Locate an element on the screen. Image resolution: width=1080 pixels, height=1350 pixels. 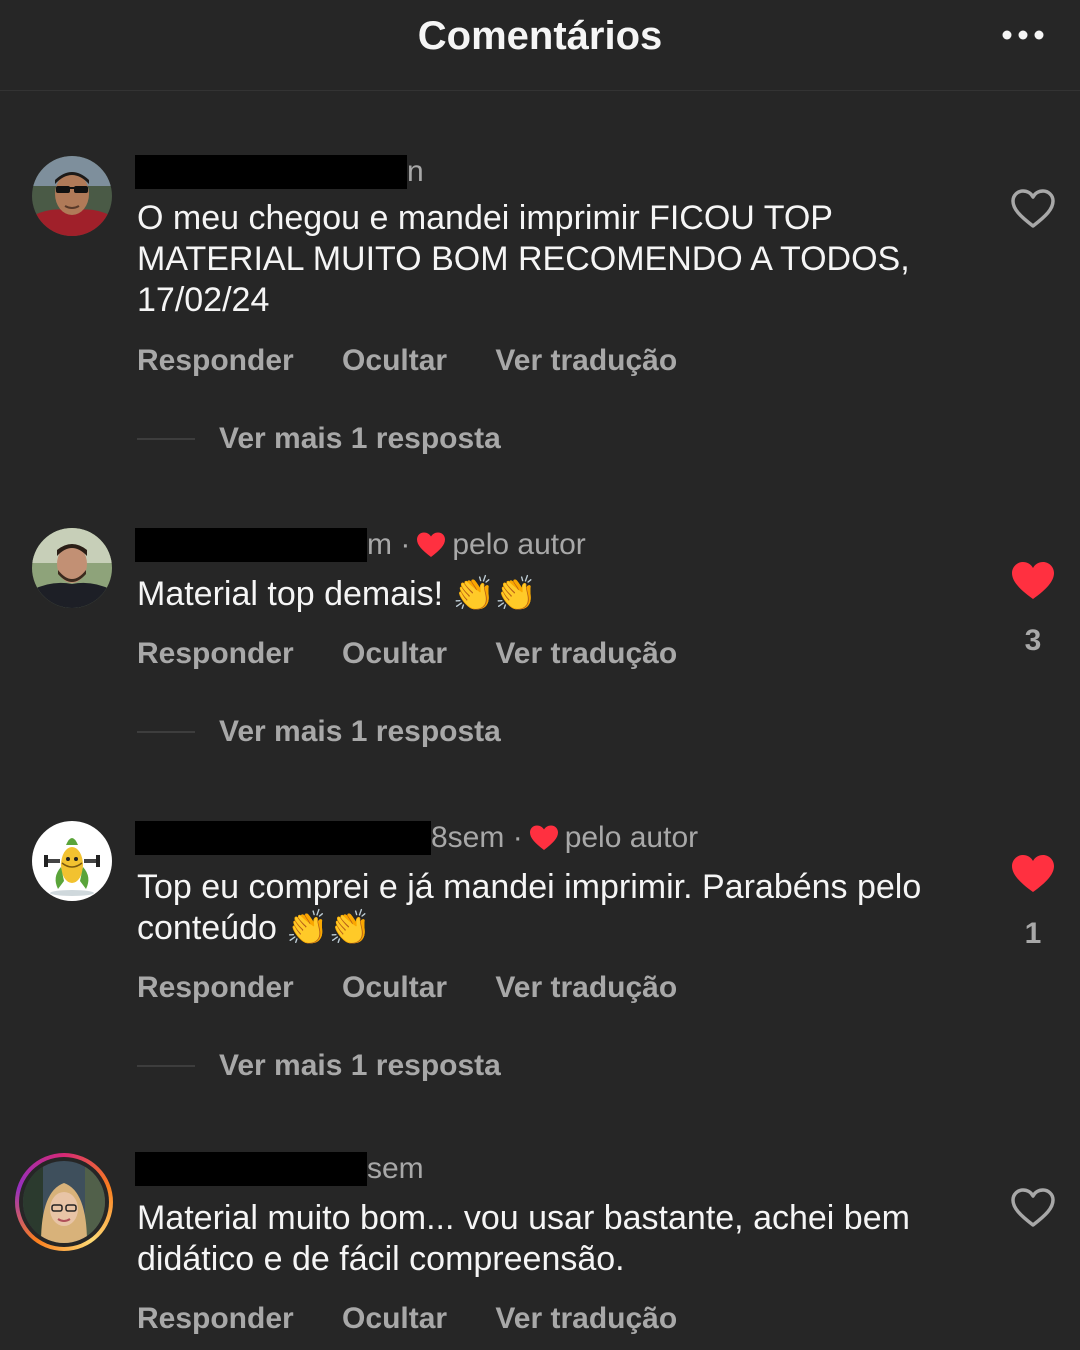
comment-meta: n is located at coordinates (279, 172).